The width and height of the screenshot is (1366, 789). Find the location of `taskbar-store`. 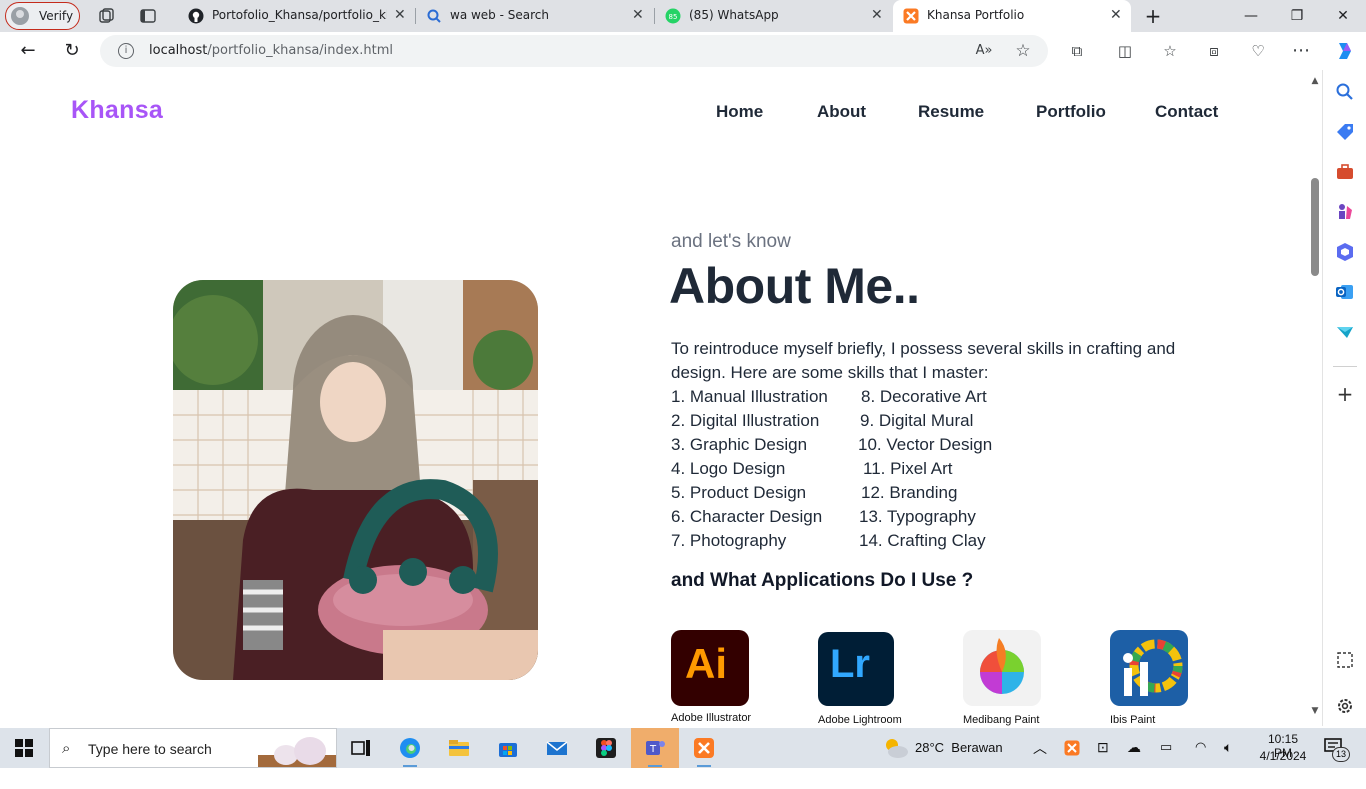

taskbar-store is located at coordinates (508, 748).